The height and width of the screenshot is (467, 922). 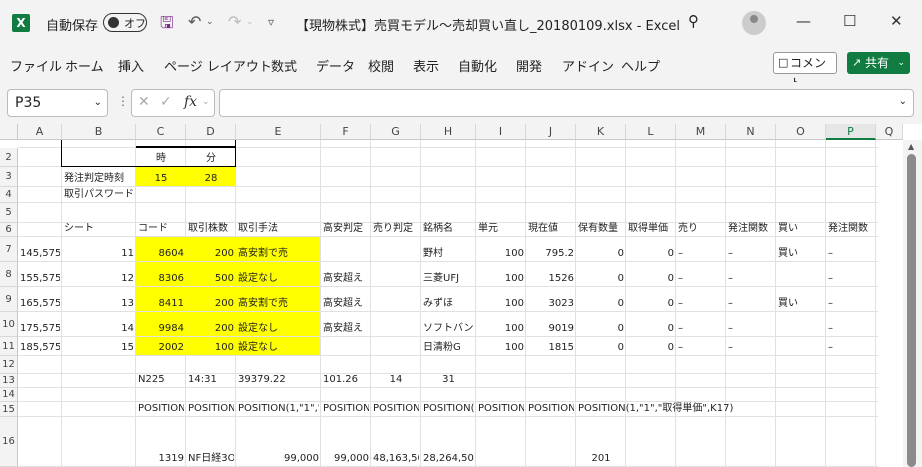 What do you see at coordinates (803, 21) in the screenshot?
I see `minimize-icon: —` at bounding box center [803, 21].